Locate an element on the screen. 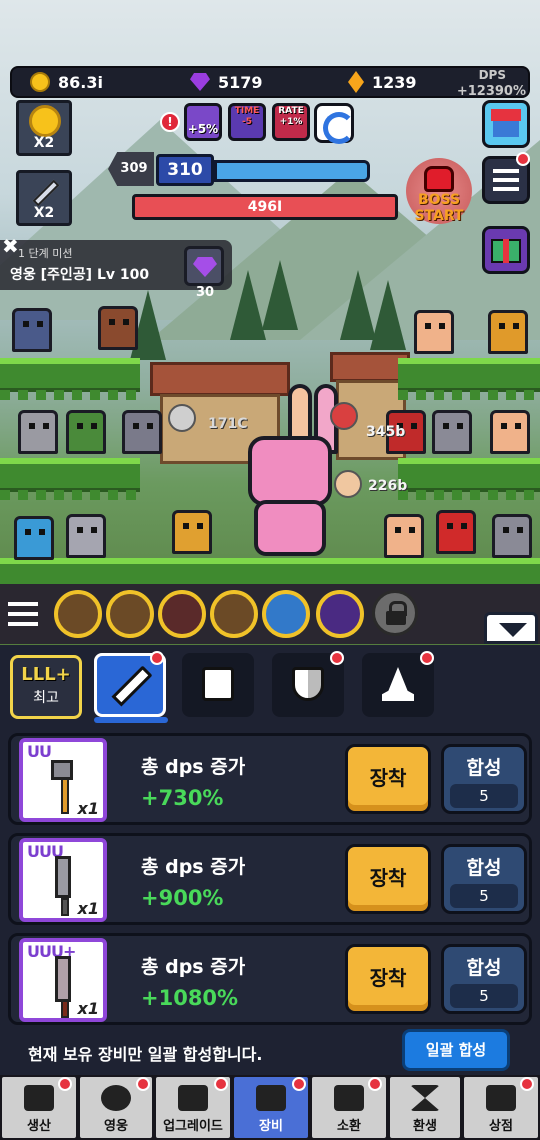  tab-armor is located at coordinates (218, 685).